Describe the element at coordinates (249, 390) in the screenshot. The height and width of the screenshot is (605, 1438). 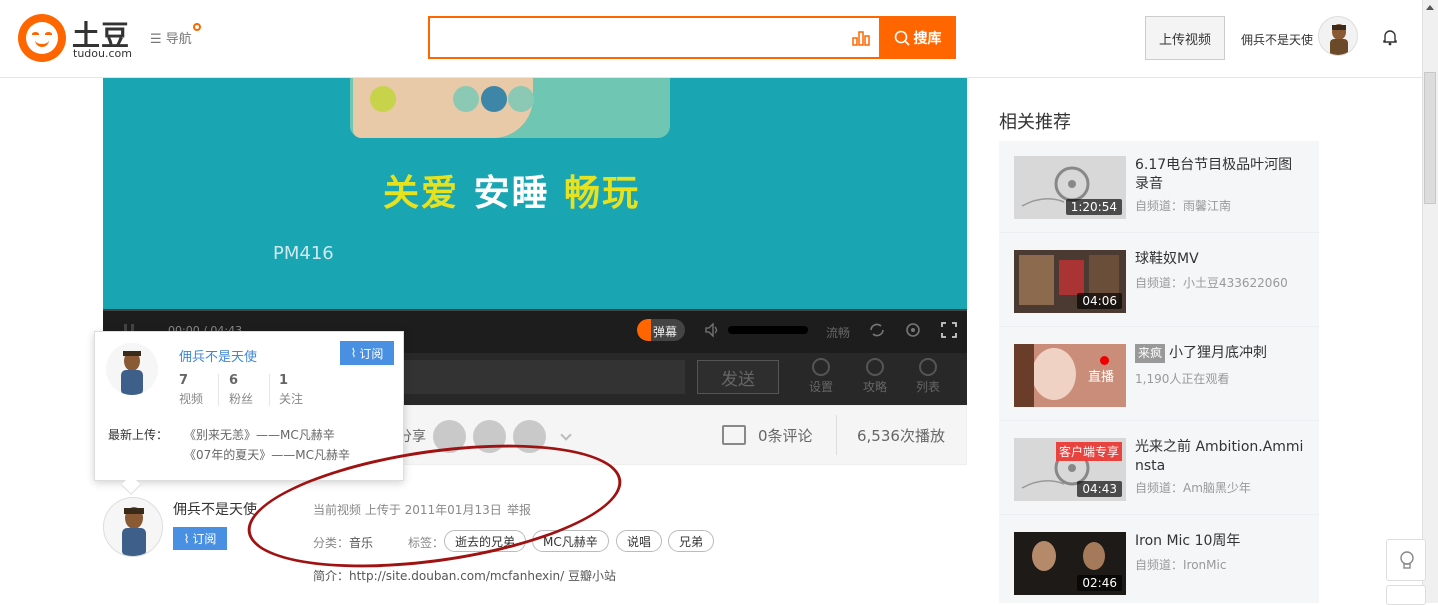
I see `popover-stat-fans: 6 粉丝` at that location.